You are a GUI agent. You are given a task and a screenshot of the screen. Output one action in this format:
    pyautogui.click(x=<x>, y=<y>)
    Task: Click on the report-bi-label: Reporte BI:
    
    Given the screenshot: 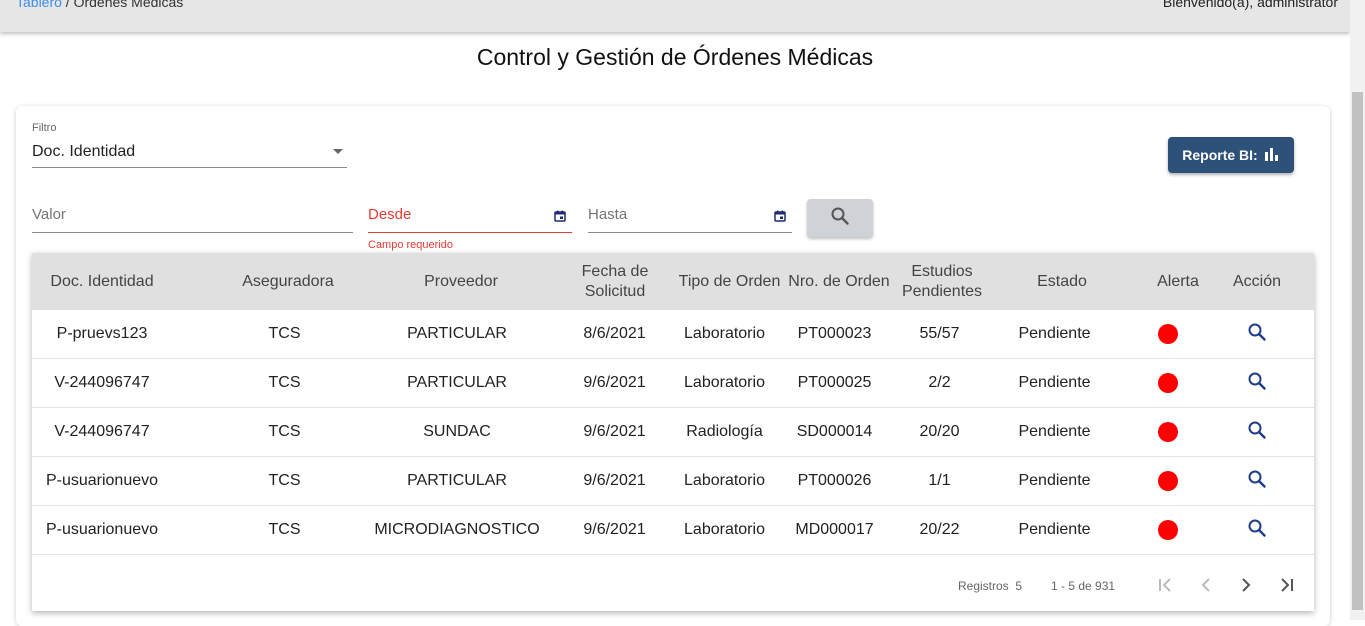 What is the action you would take?
    pyautogui.click(x=1220, y=155)
    